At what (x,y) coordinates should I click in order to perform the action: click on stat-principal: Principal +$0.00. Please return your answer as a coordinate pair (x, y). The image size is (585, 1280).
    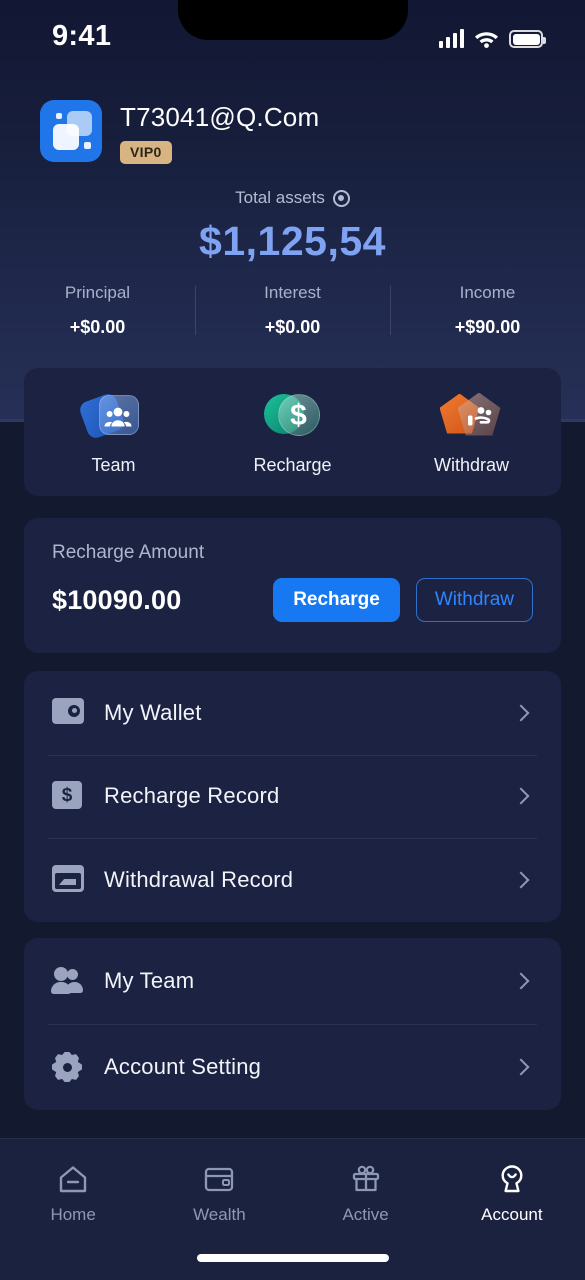
    Looking at the image, I should click on (97, 310).